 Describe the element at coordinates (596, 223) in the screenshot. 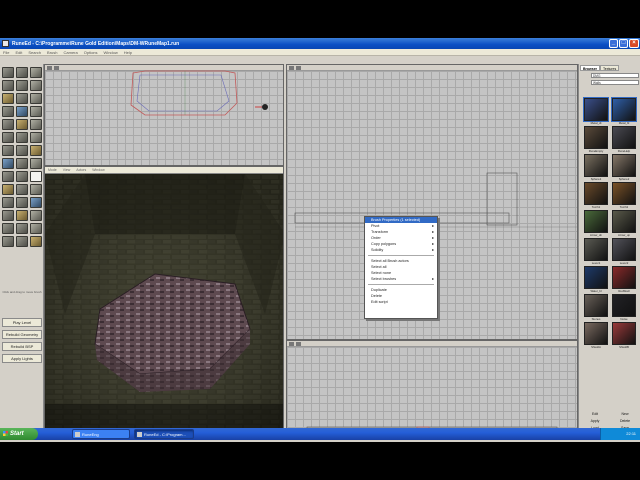

I see `texture-thumbnail: Arrow_dn` at that location.